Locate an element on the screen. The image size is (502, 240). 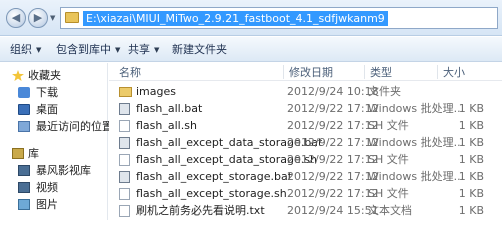
column-header-row: 名称 修改日期 类型 大小 is located at coordinates (305, 72).